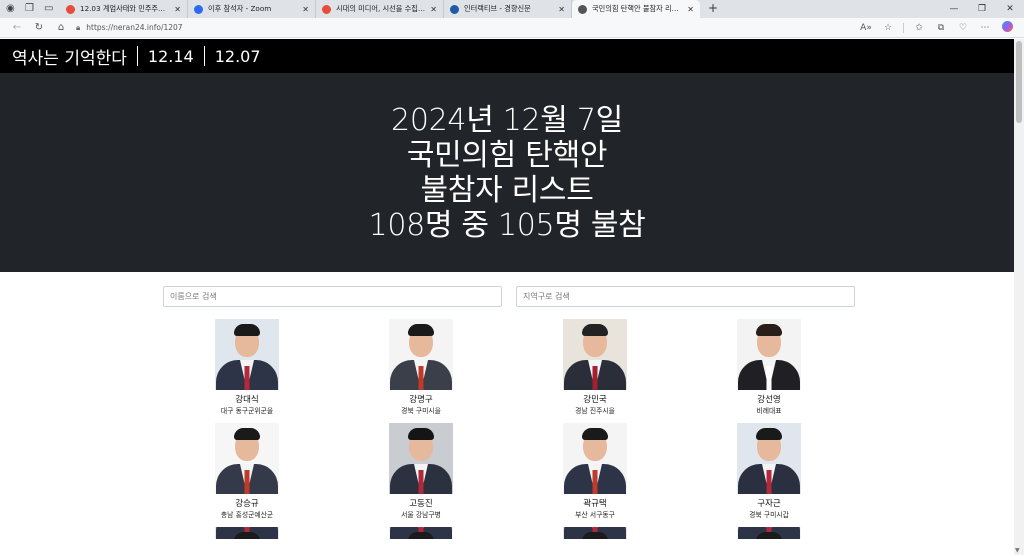  I want to click on tab-title: 12.03 계엄사태와 민주주의 위기, so click(125, 8).